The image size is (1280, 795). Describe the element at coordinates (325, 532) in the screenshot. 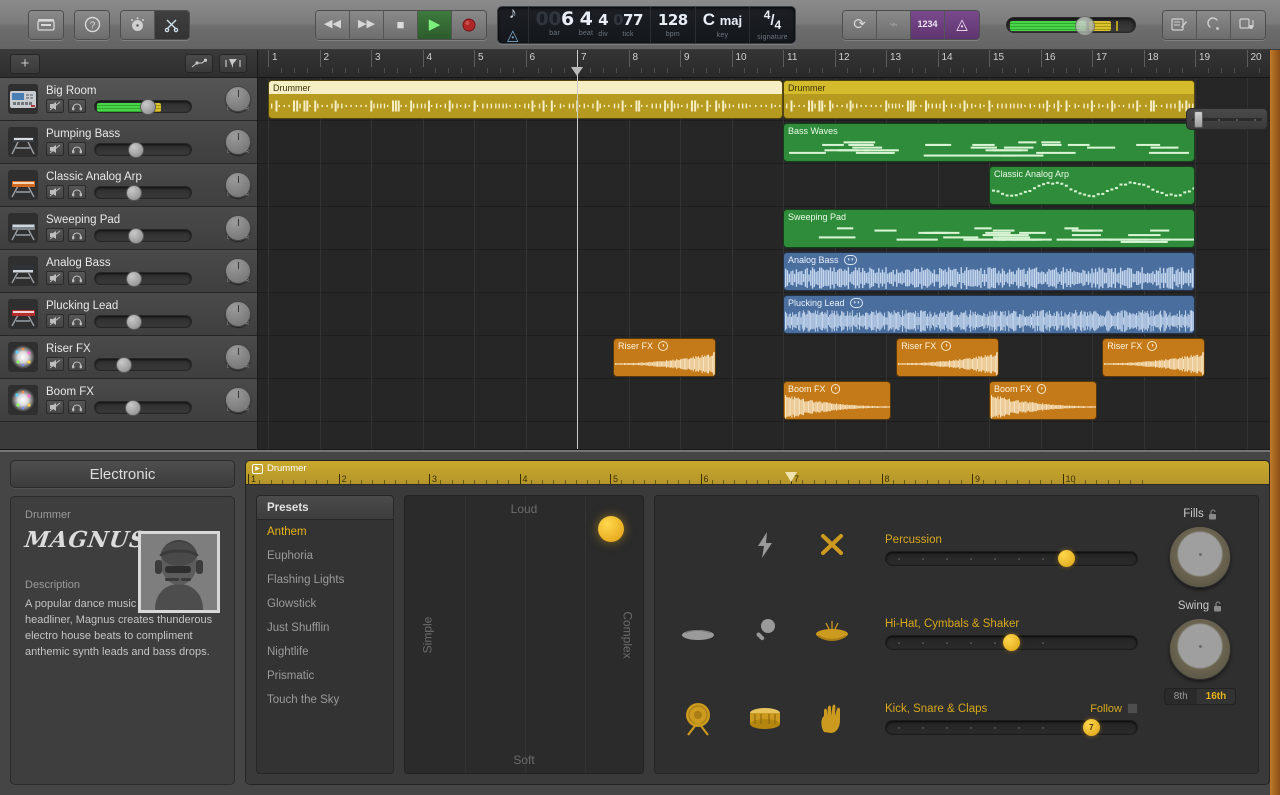

I see `preset-item-anthem: Anthem` at that location.